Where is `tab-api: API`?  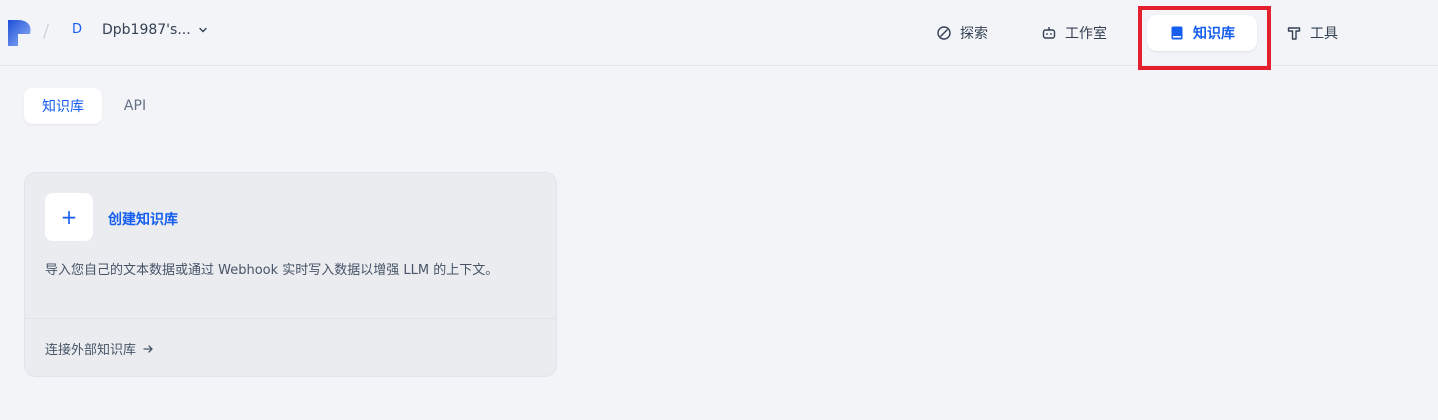
tab-api: API is located at coordinates (135, 106).